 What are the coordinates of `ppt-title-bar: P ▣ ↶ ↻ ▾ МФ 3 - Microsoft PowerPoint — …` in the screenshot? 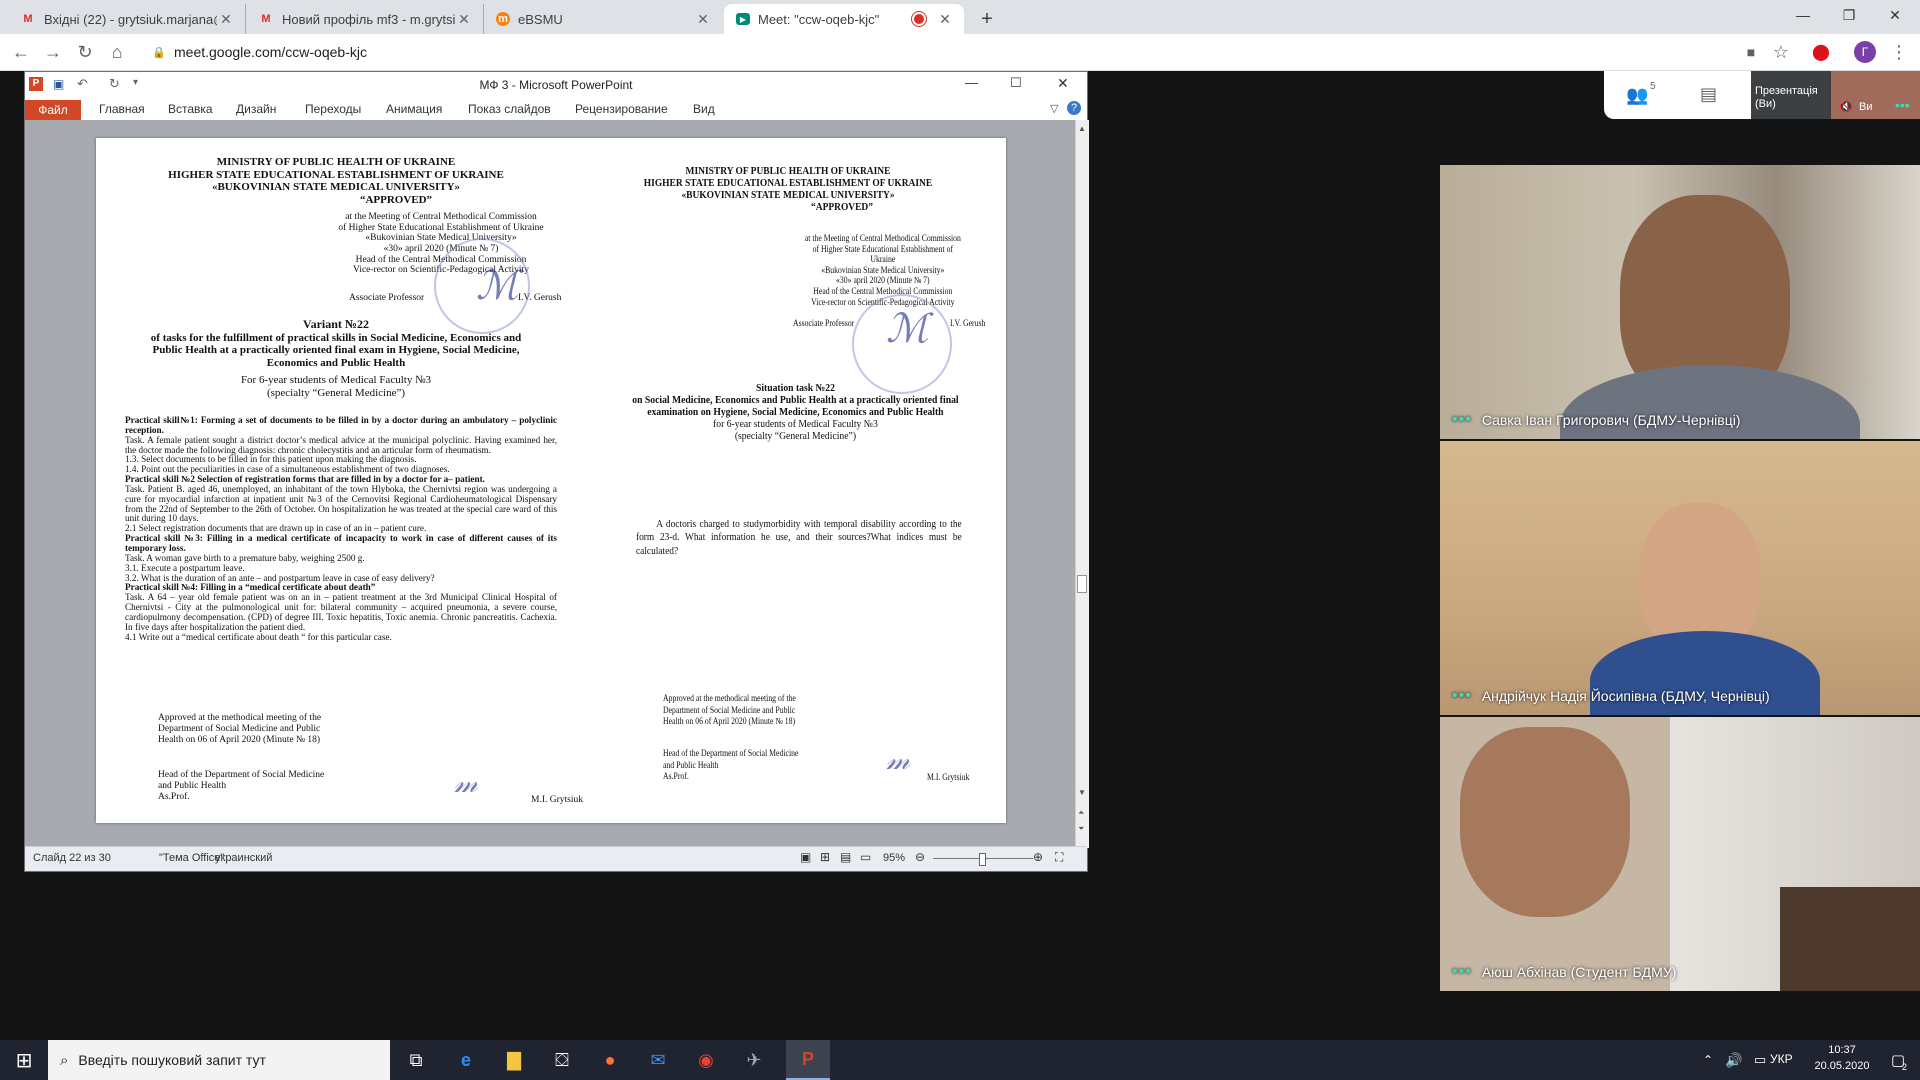 It's located at (556, 85).